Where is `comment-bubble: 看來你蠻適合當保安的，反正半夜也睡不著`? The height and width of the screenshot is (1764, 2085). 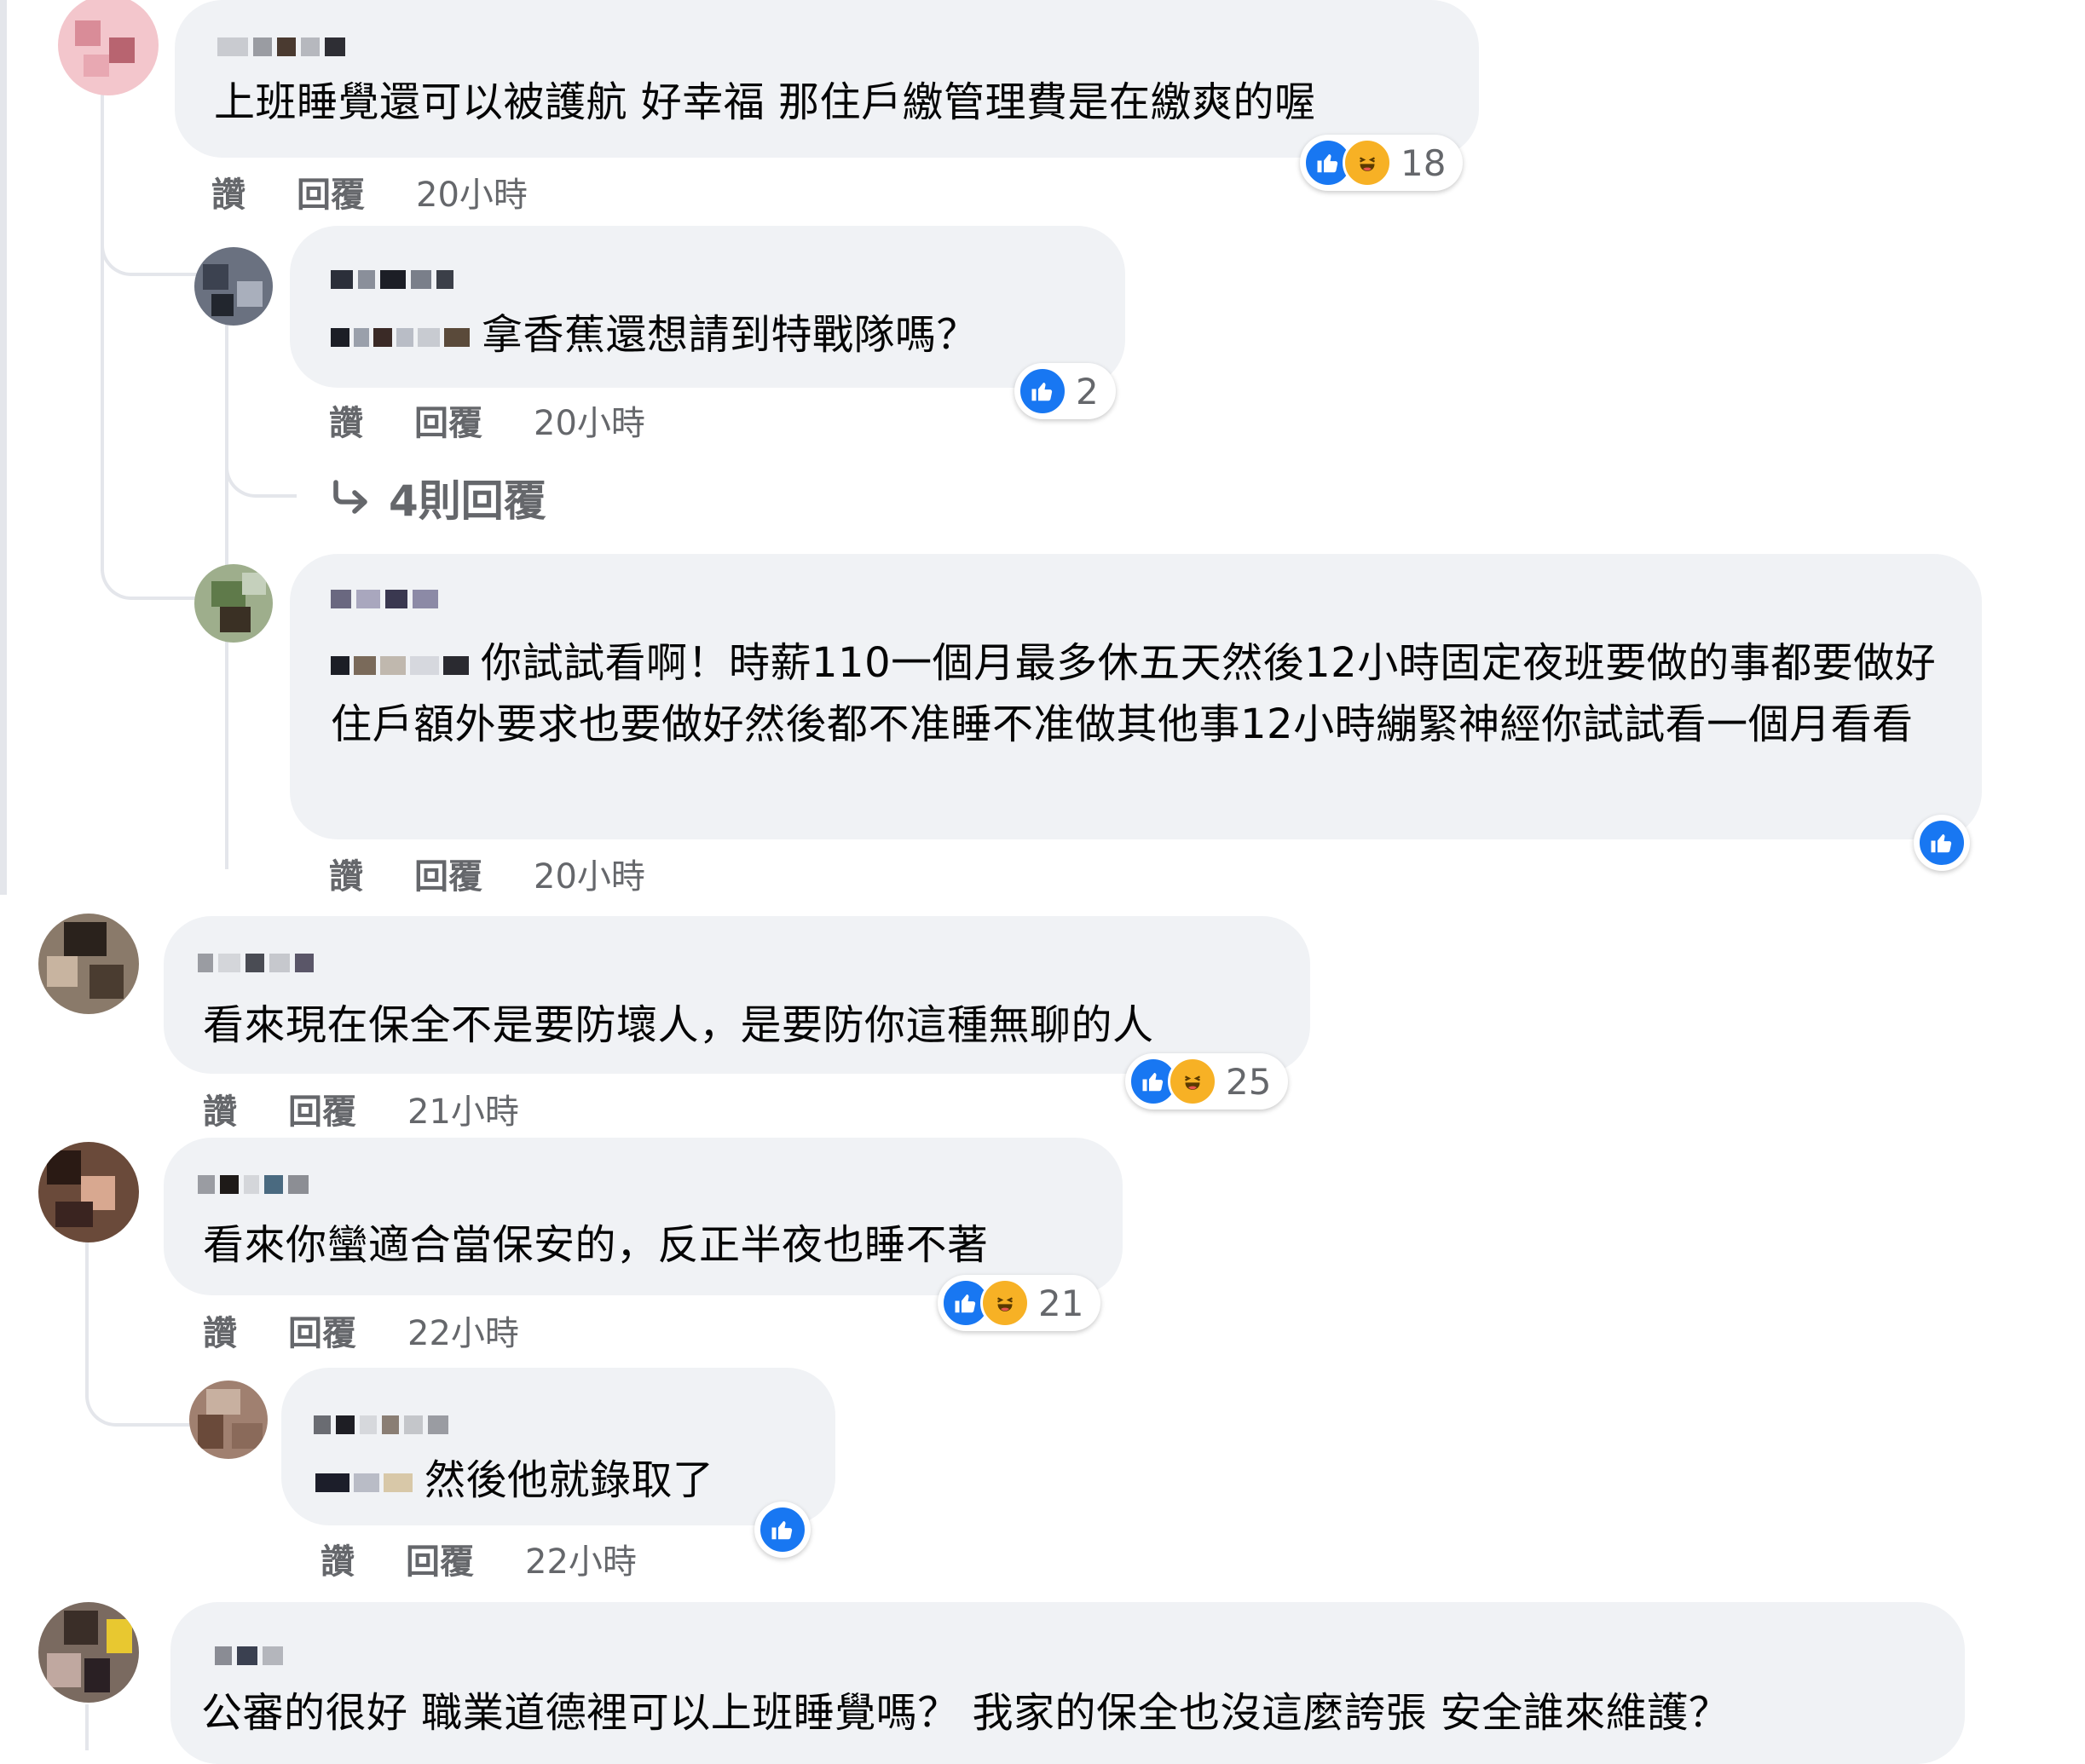
comment-bubble: 看來你蠻適合當保安的，反正半夜也睡不著 is located at coordinates (643, 1216).